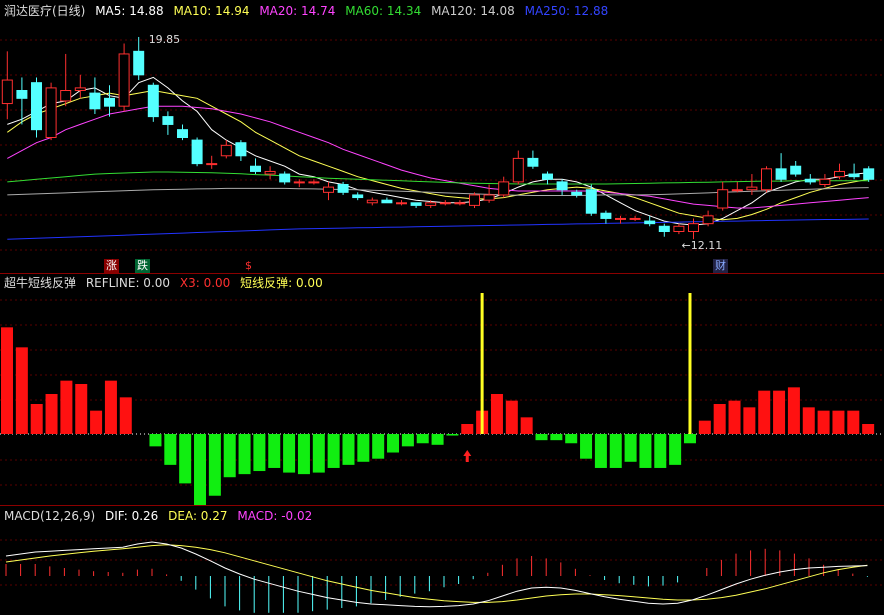  What do you see at coordinates (275, 516) in the screenshot?
I see `macd-value-label: MACD: -0.02` at bounding box center [275, 516].